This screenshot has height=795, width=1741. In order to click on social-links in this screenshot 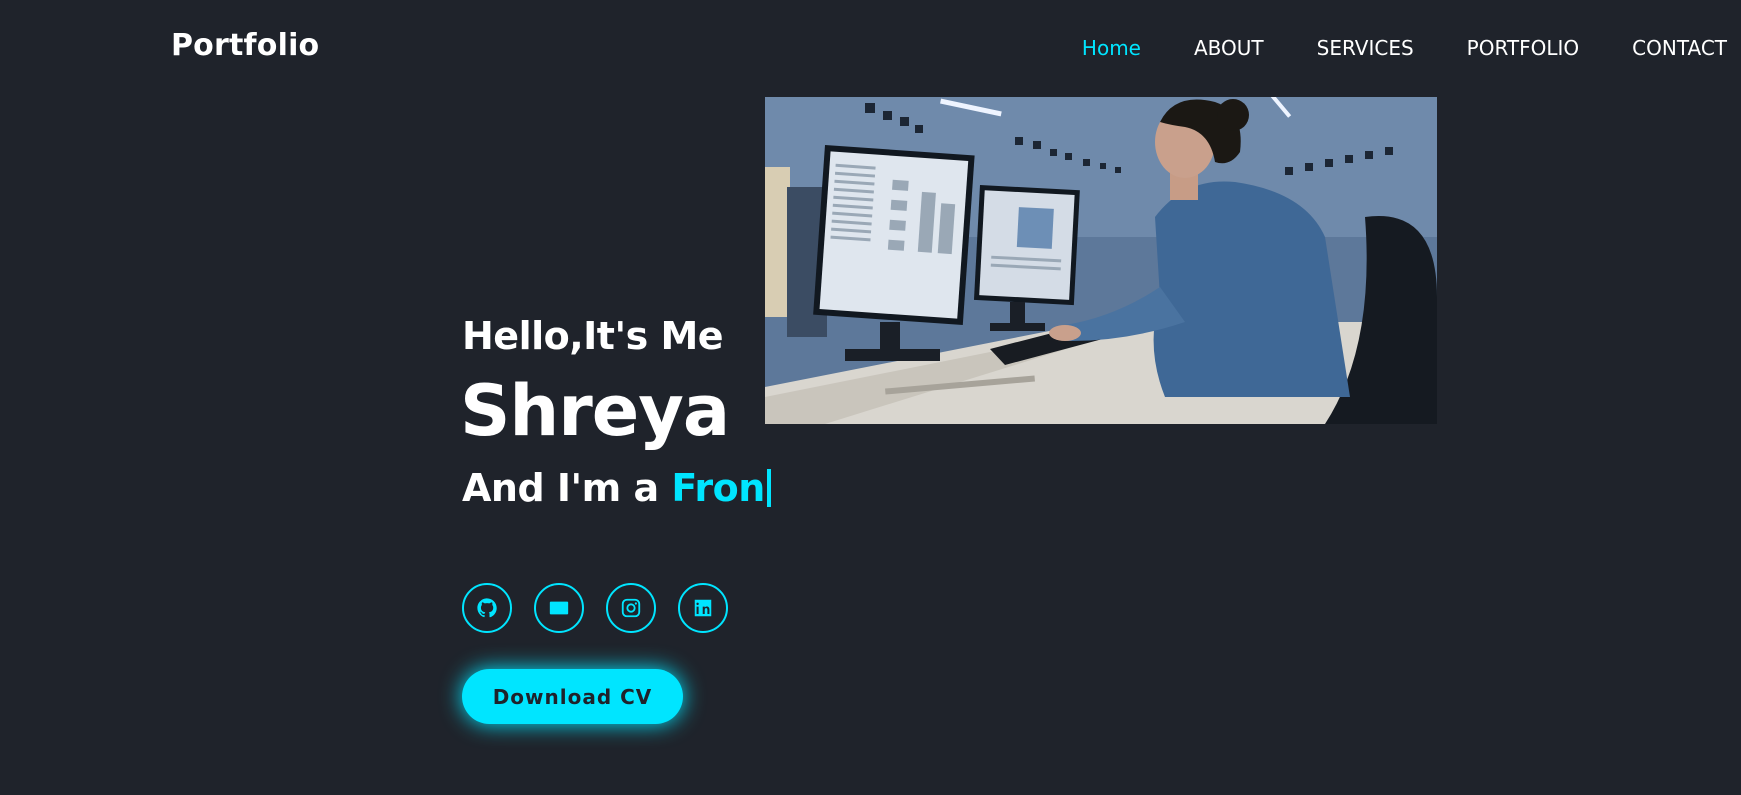, I will do `click(606, 608)`.